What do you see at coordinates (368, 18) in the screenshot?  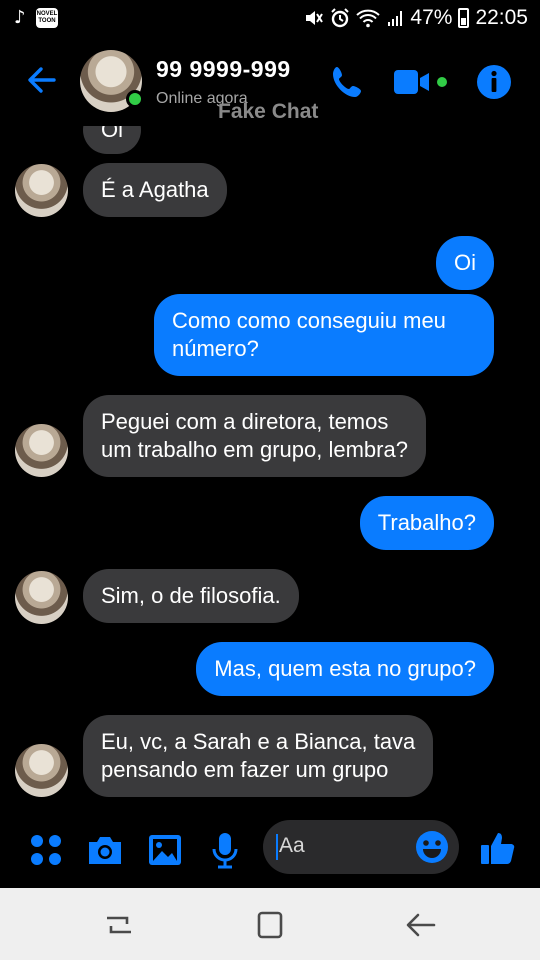 I see `wifi-icon` at bounding box center [368, 18].